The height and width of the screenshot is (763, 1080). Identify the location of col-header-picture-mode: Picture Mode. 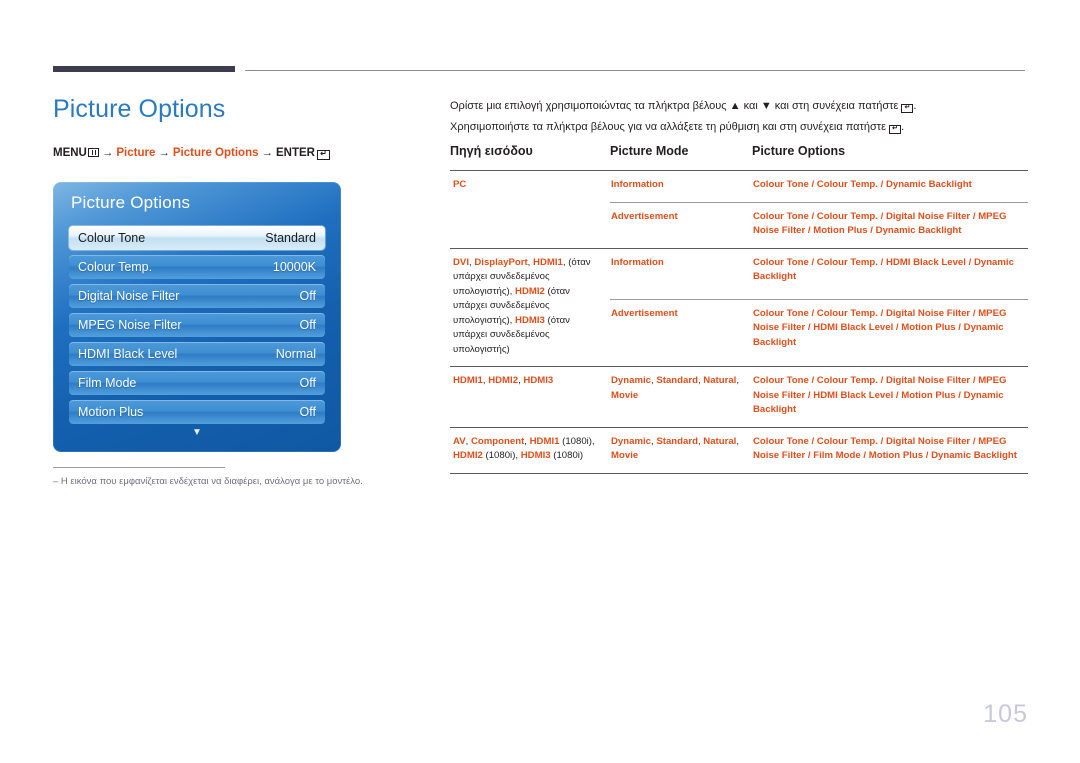
(649, 151).